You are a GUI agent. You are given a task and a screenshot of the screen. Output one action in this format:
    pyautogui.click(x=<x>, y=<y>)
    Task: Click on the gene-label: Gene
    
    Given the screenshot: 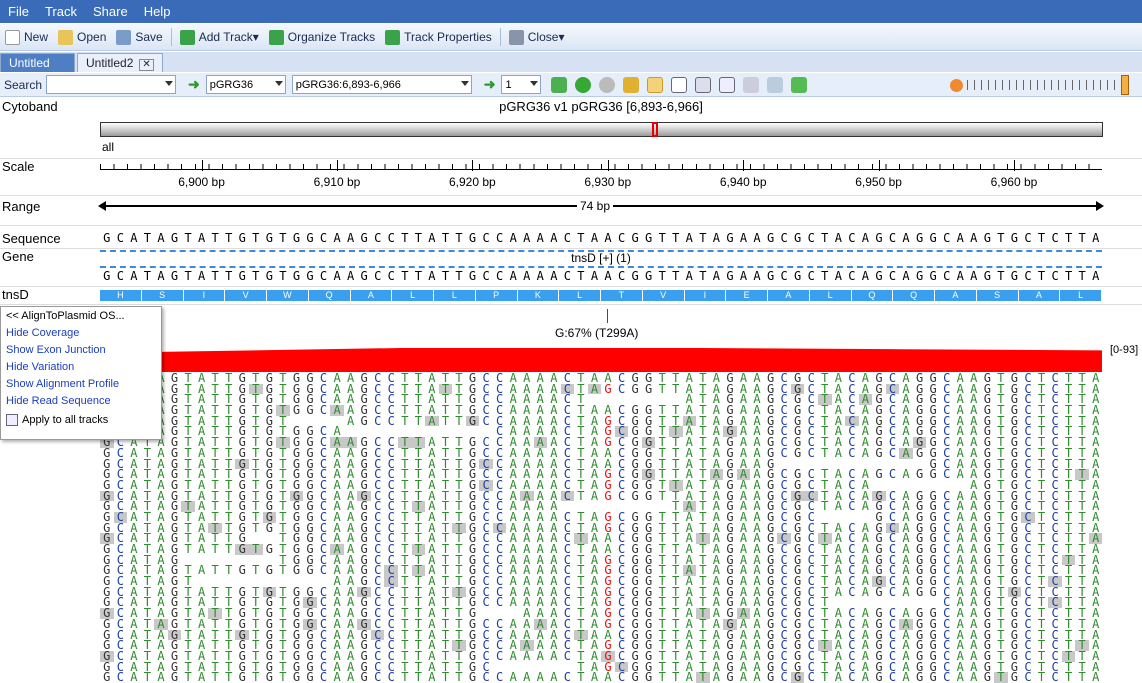 What is the action you would take?
    pyautogui.click(x=18, y=256)
    